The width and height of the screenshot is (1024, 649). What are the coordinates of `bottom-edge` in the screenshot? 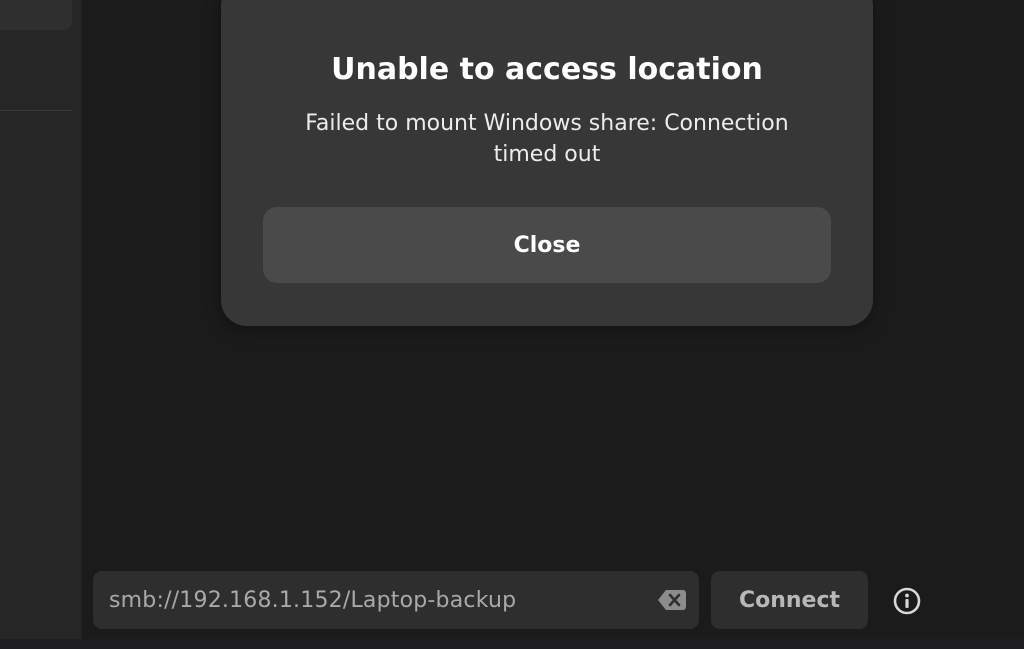 It's located at (512, 644).